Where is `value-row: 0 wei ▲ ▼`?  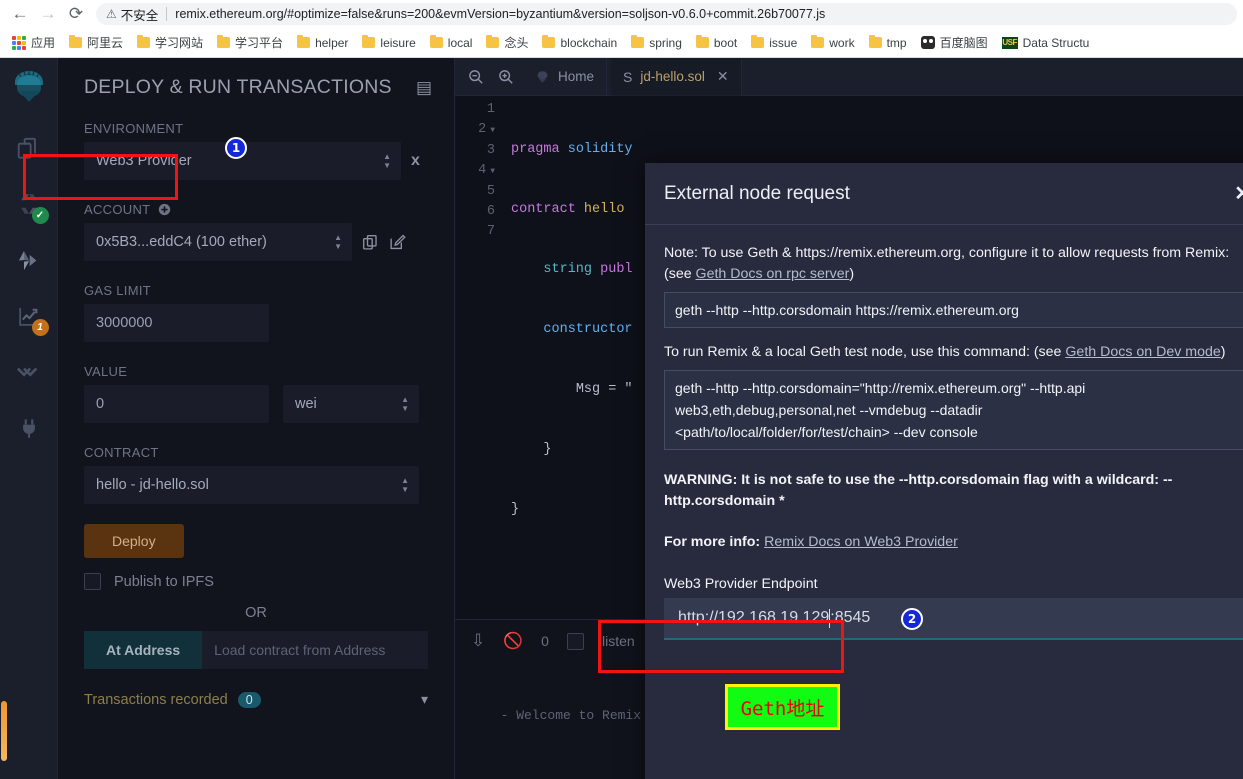 value-row: 0 wei ▲ ▼ is located at coordinates (256, 404).